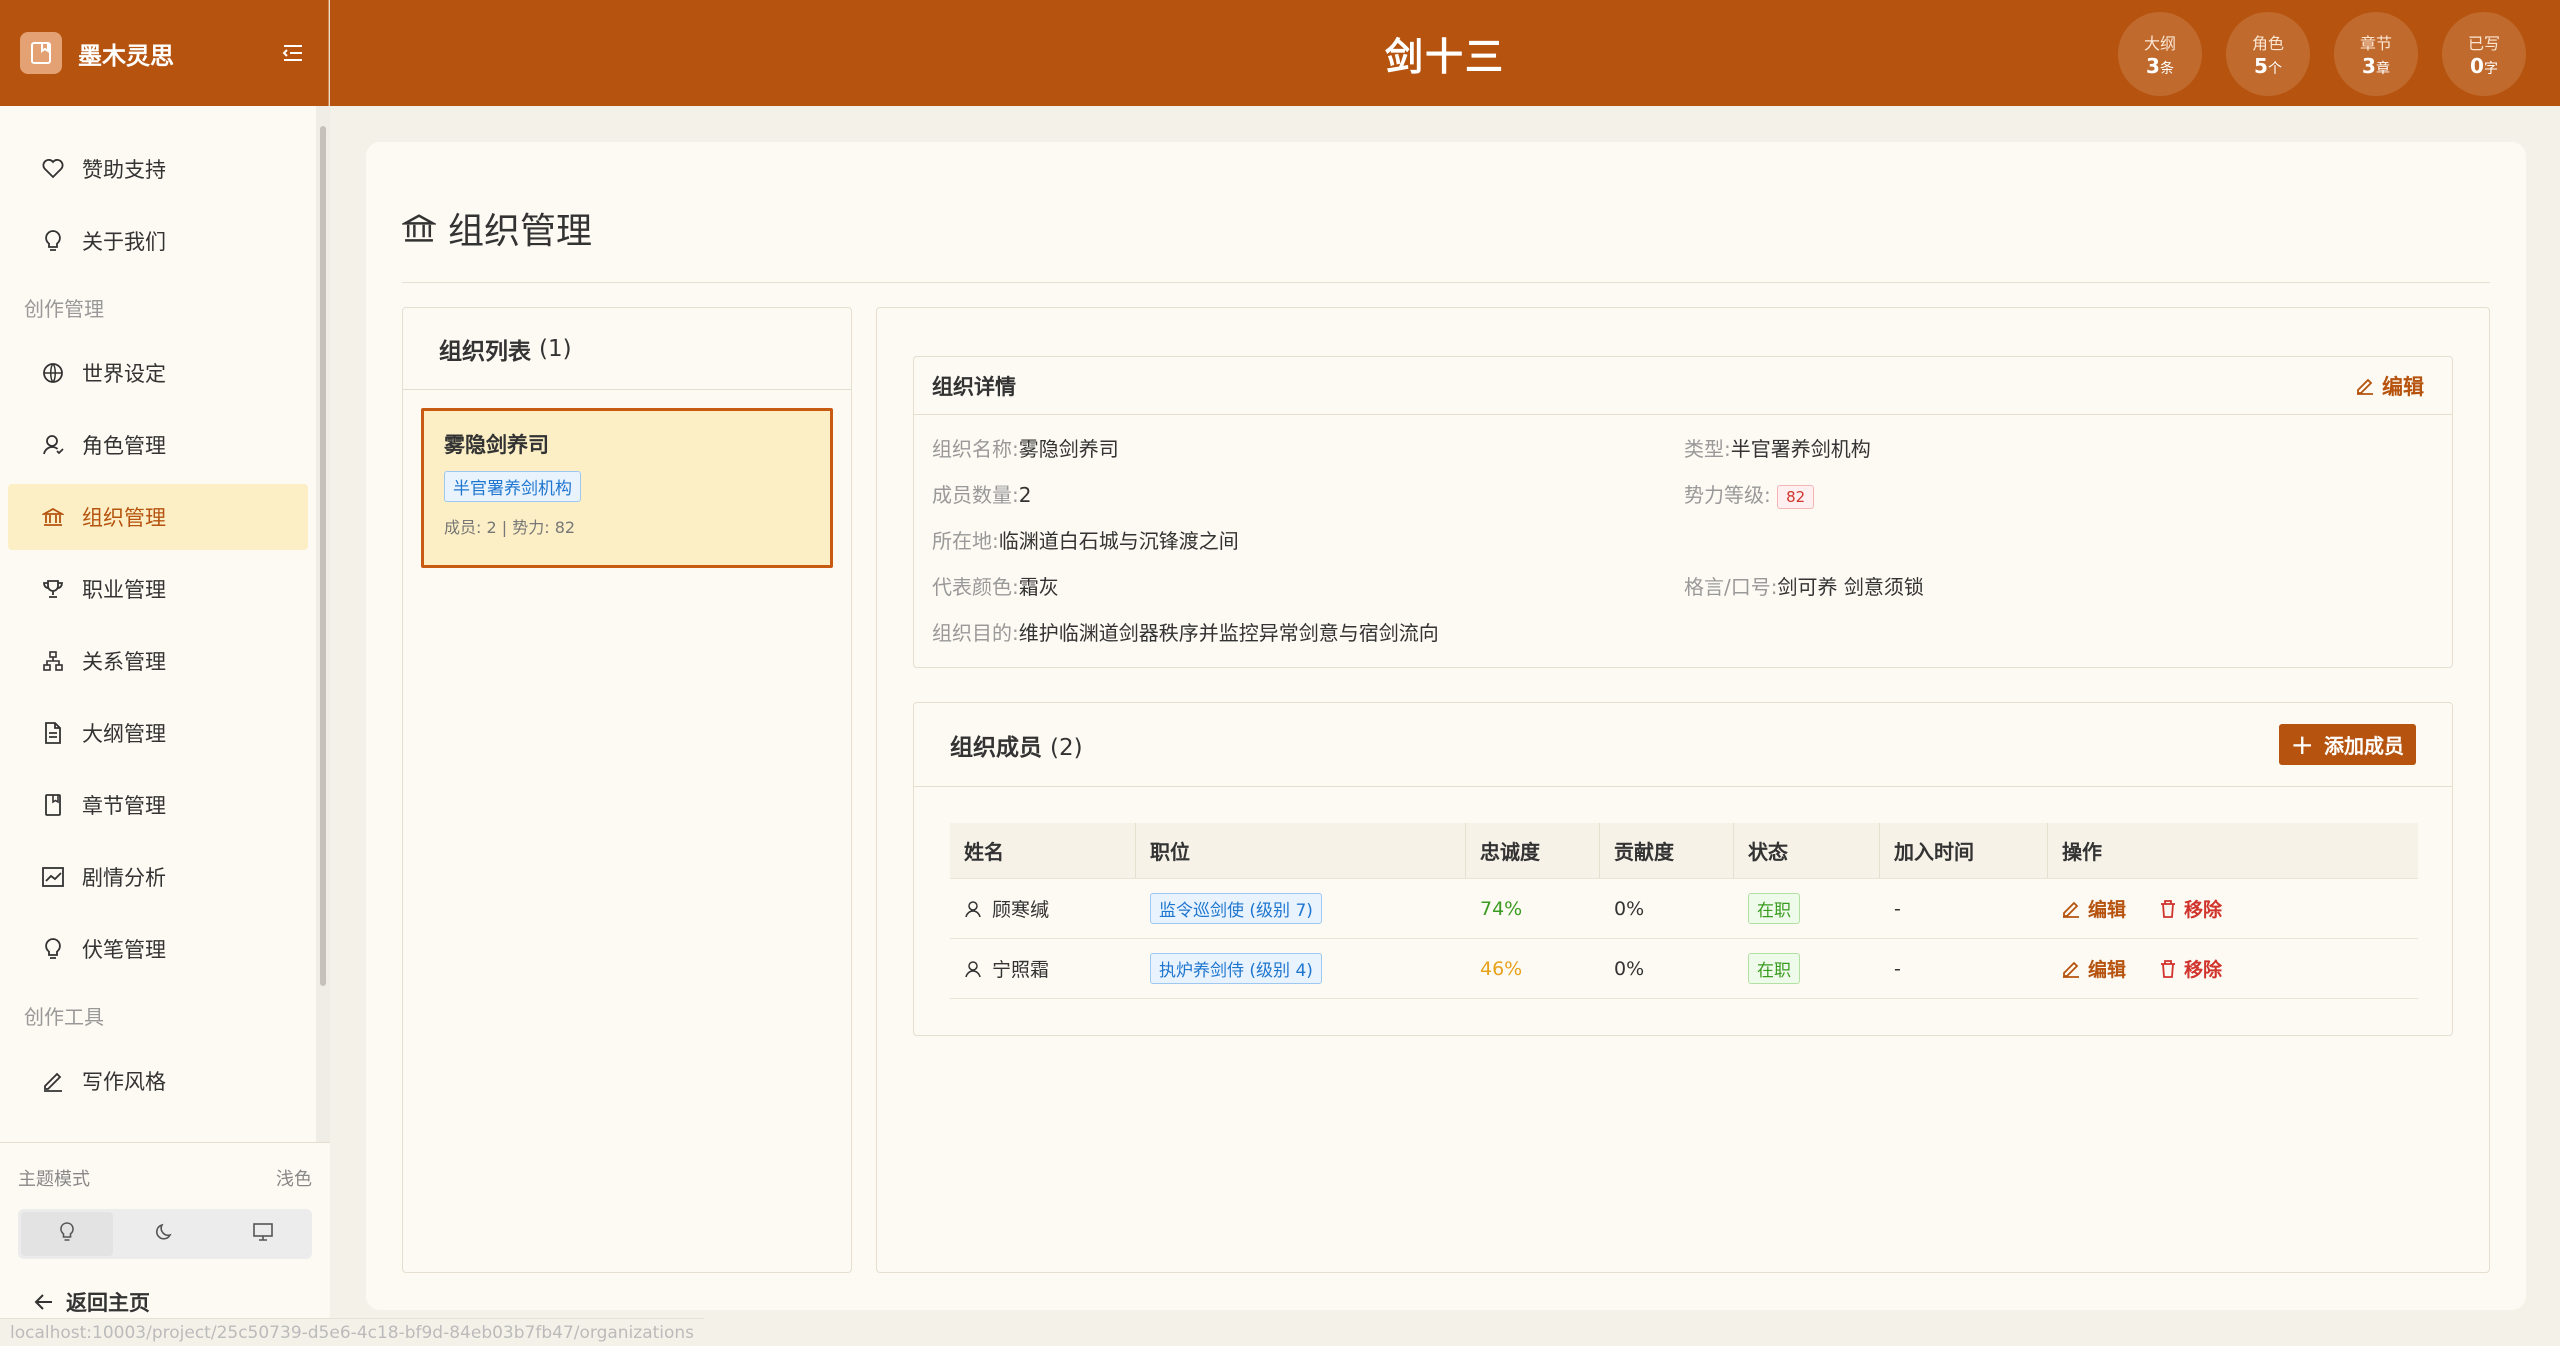 The width and height of the screenshot is (2560, 1346). Describe the element at coordinates (496, 445) in the screenshot. I see `org-name: 雾隐剑养司` at that location.